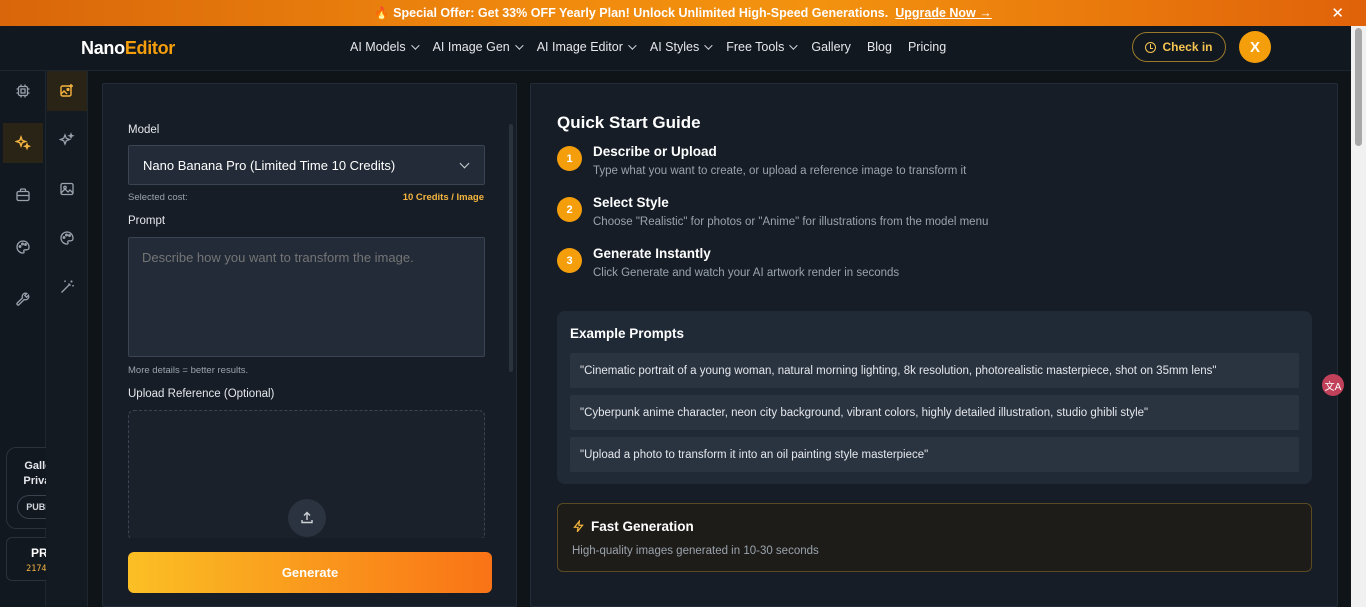 The width and height of the screenshot is (1366, 607). Describe the element at coordinates (1151, 47) in the screenshot. I see `clock-icon` at that location.